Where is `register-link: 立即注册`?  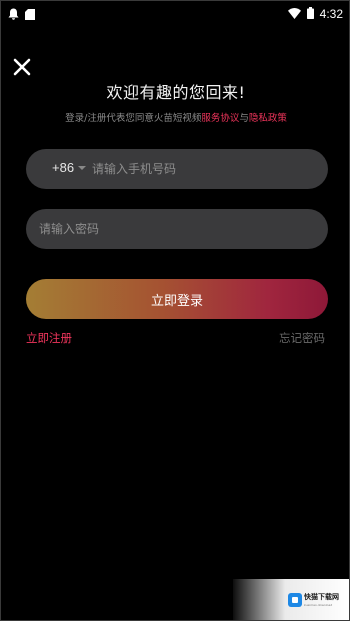 register-link: 立即注册 is located at coordinates (49, 338).